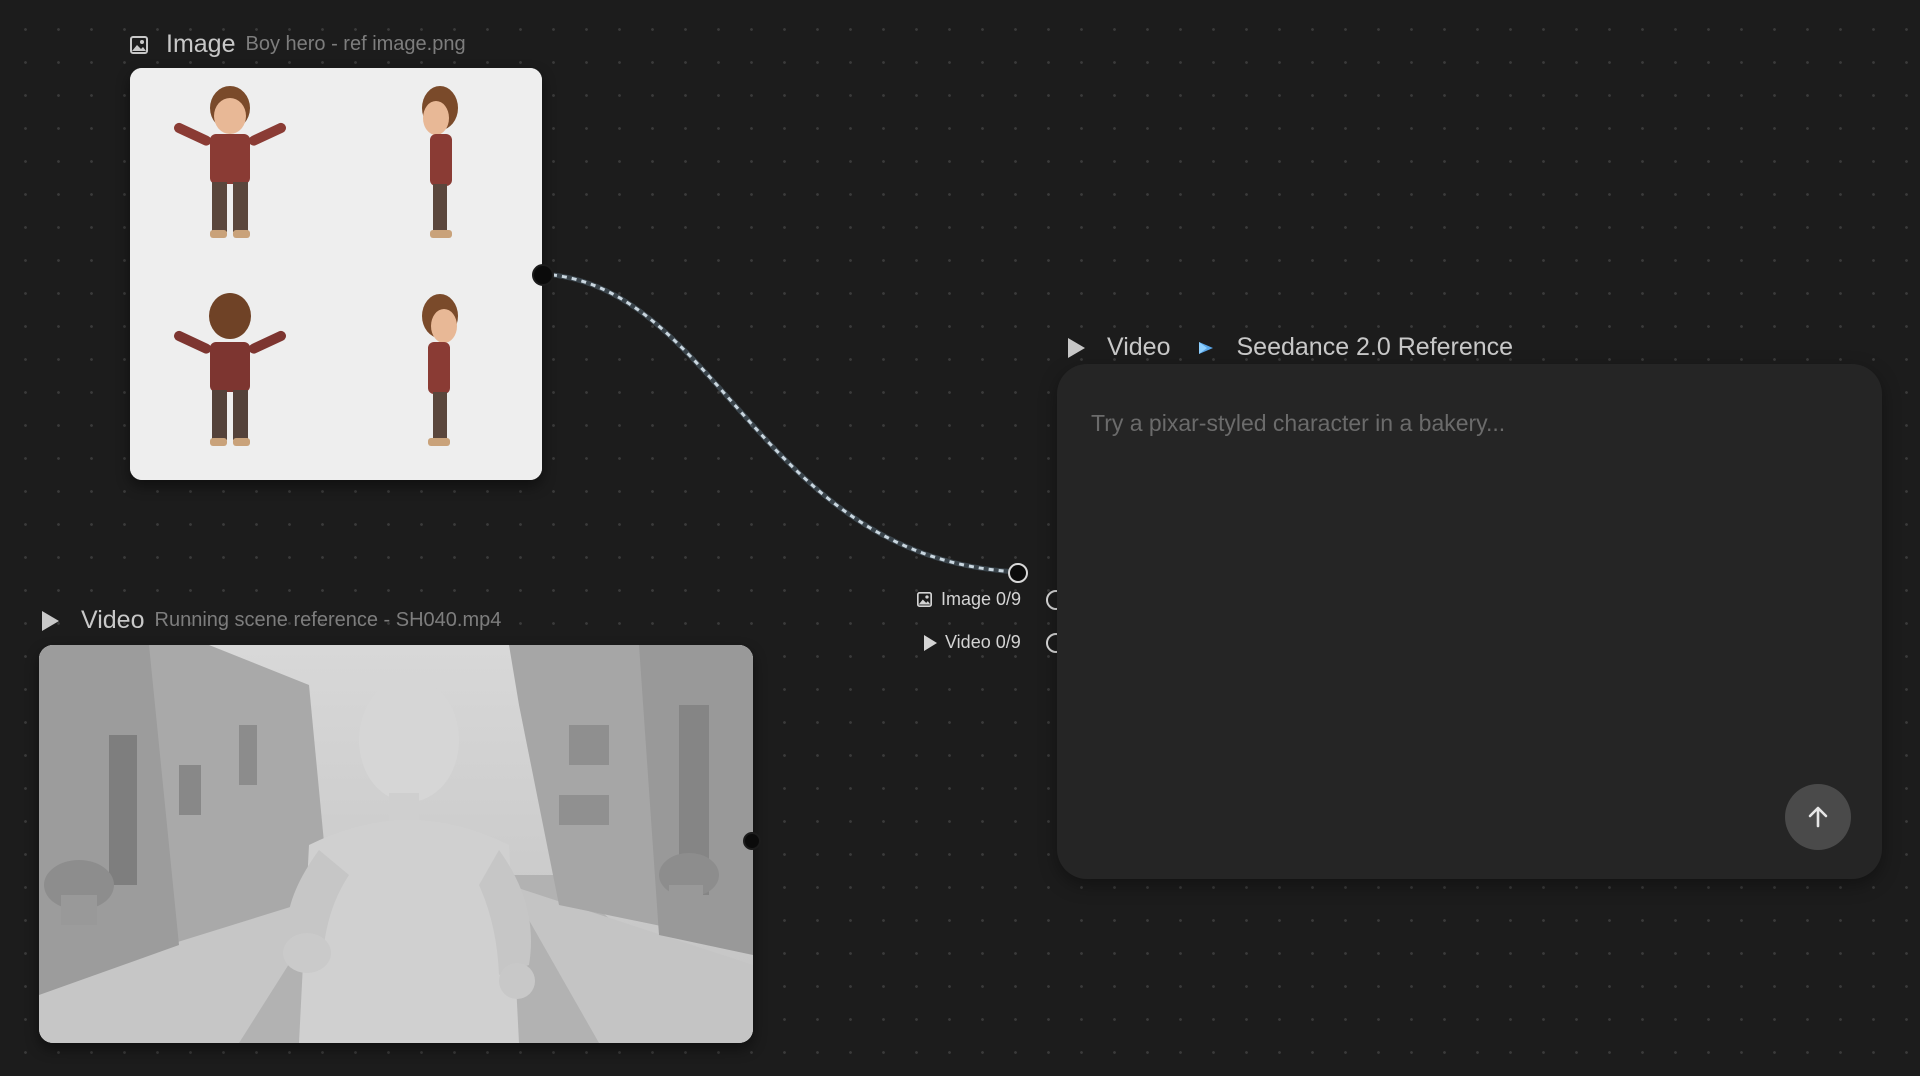  What do you see at coordinates (1139, 347) in the screenshot?
I see `generator-node-type: Video` at bounding box center [1139, 347].